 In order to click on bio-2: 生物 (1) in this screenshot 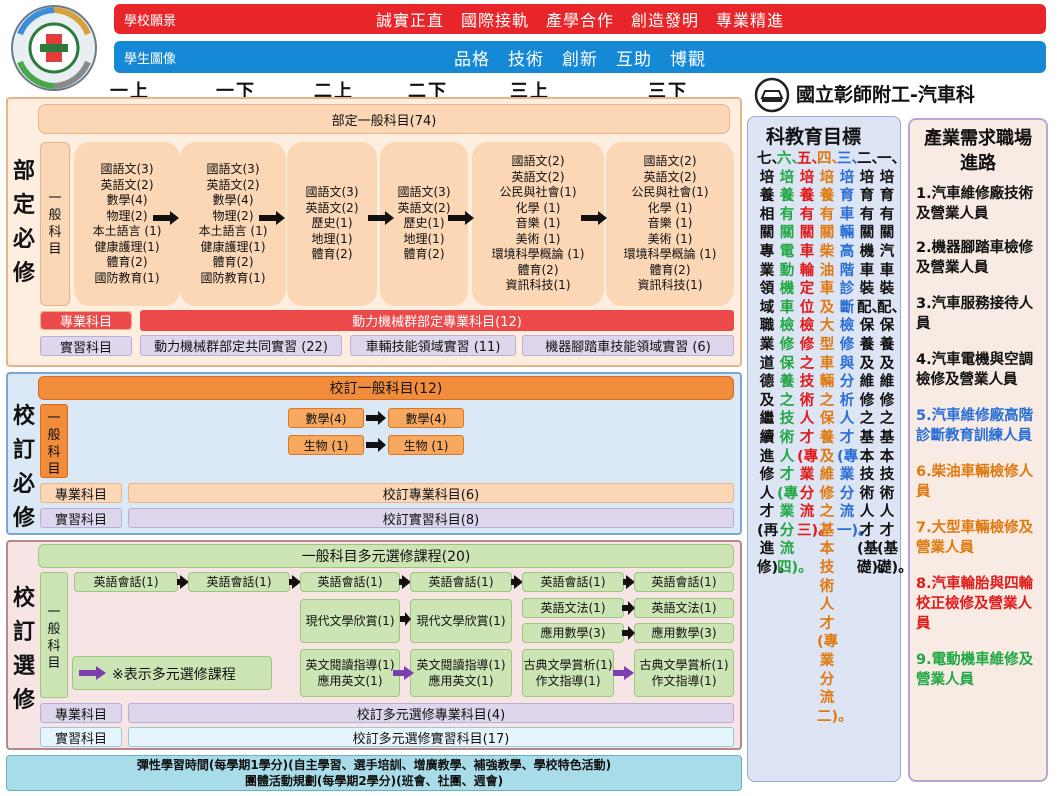, I will do `click(426, 445)`.